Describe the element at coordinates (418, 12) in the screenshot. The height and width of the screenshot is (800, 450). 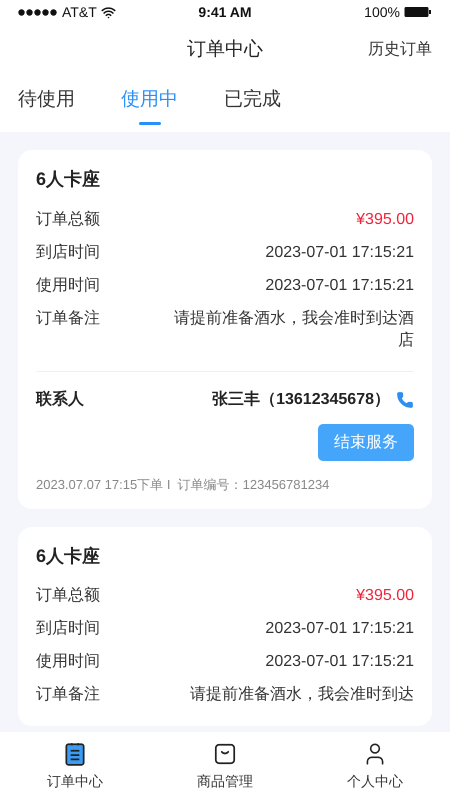
I see `battery-icon` at that location.